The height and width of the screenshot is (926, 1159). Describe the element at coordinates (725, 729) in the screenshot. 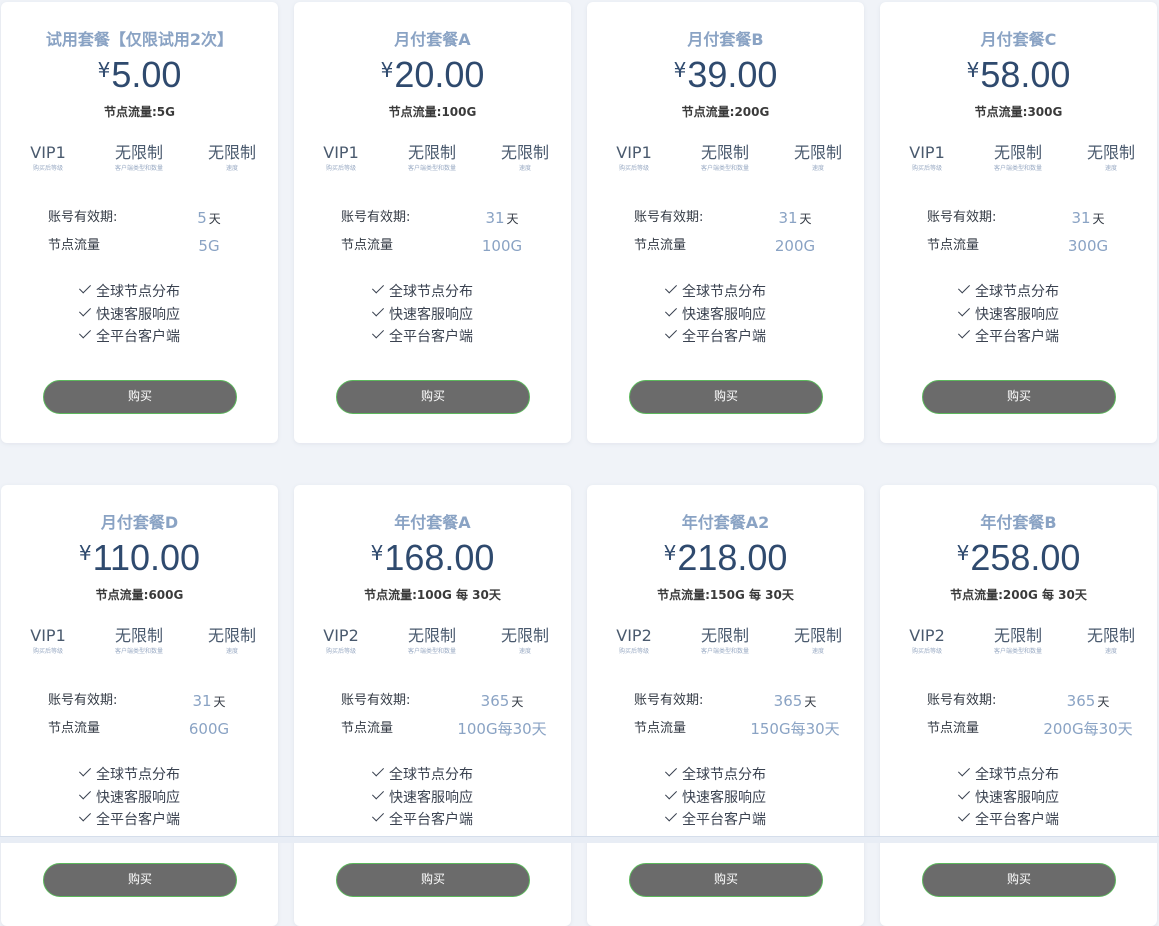

I see `traffic-row: 节点流量 150G每30天` at that location.